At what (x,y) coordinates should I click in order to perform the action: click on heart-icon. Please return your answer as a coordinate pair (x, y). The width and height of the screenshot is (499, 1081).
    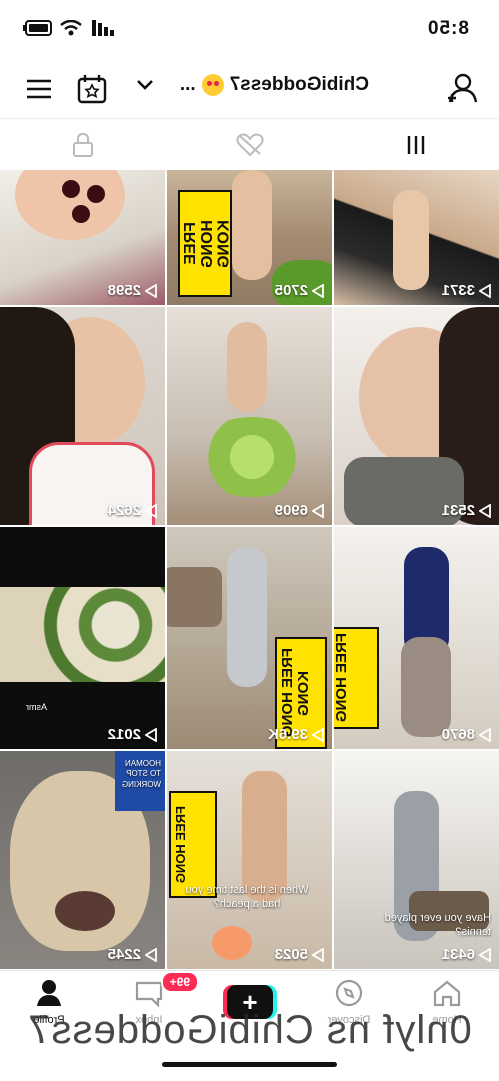
    Looking at the image, I should click on (250, 145).